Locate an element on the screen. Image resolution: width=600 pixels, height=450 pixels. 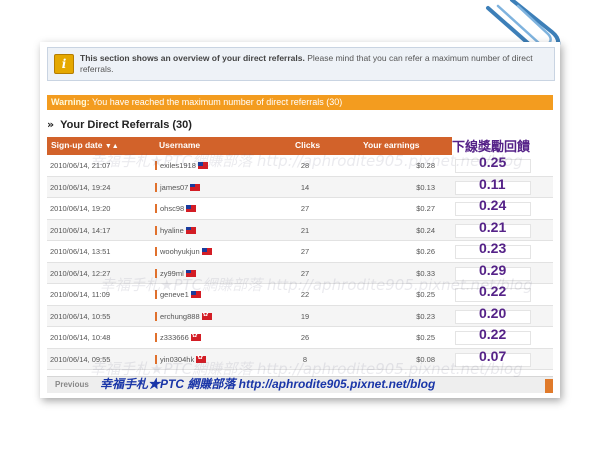
header-signup-date: Sign-up date ▼▲ is located at coordinates (85, 145).